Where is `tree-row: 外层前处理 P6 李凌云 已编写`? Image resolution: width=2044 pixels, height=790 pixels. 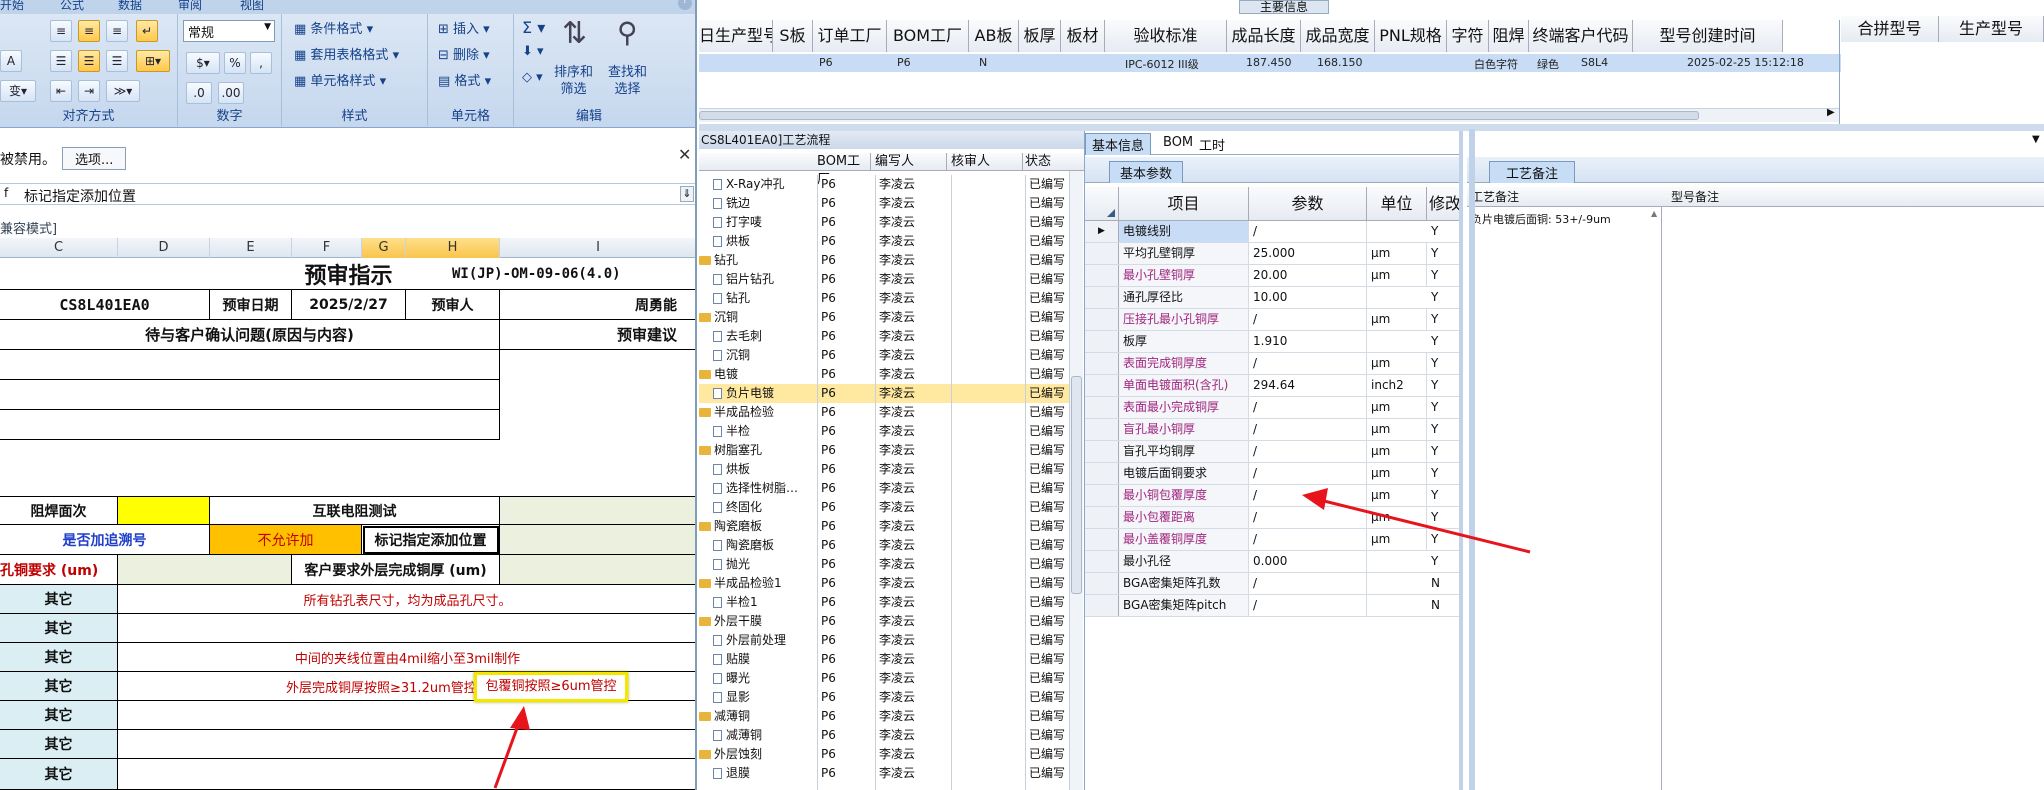 tree-row: 外层前处理 P6 李凌云 已编写 is located at coordinates (884, 640).